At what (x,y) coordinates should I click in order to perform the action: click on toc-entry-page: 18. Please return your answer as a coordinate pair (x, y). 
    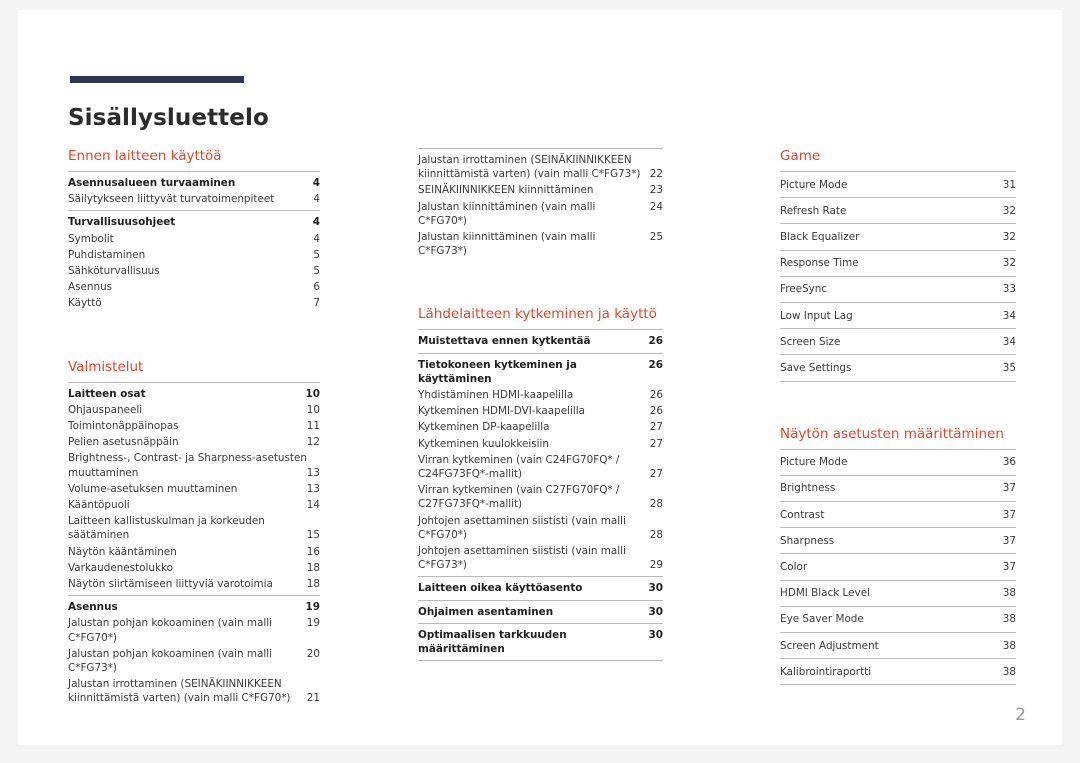
    Looking at the image, I should click on (313, 584).